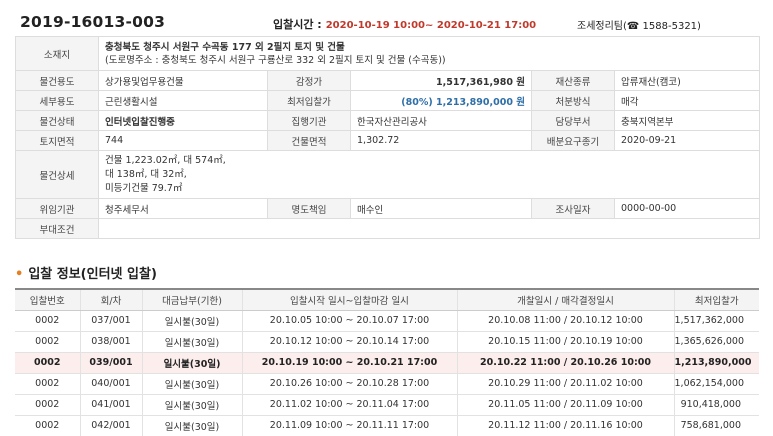  I want to click on round: 042/001, so click(111, 425).